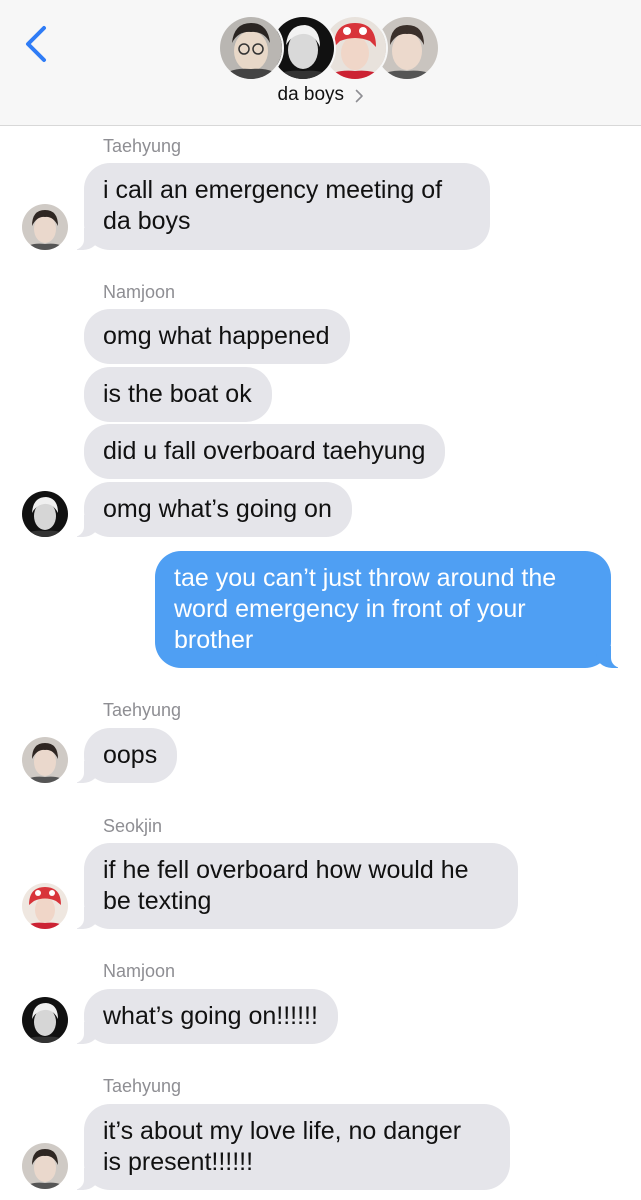 The height and width of the screenshot is (1200, 641). Describe the element at coordinates (350, 609) in the screenshot. I see `message-line: word emergency in front of your` at that location.